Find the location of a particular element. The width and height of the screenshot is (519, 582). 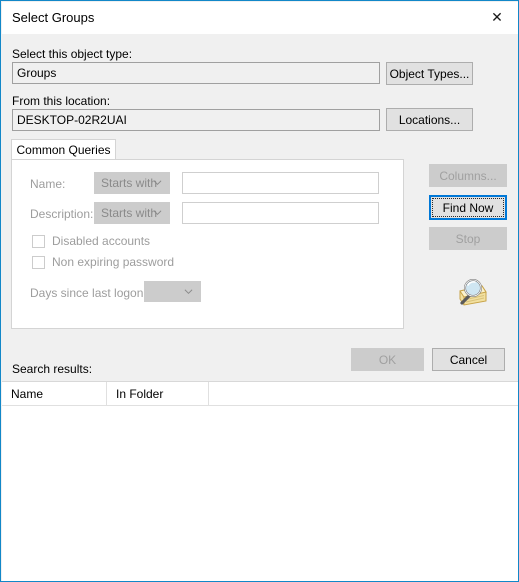

description-operator-value: Starts with is located at coordinates (129, 213).